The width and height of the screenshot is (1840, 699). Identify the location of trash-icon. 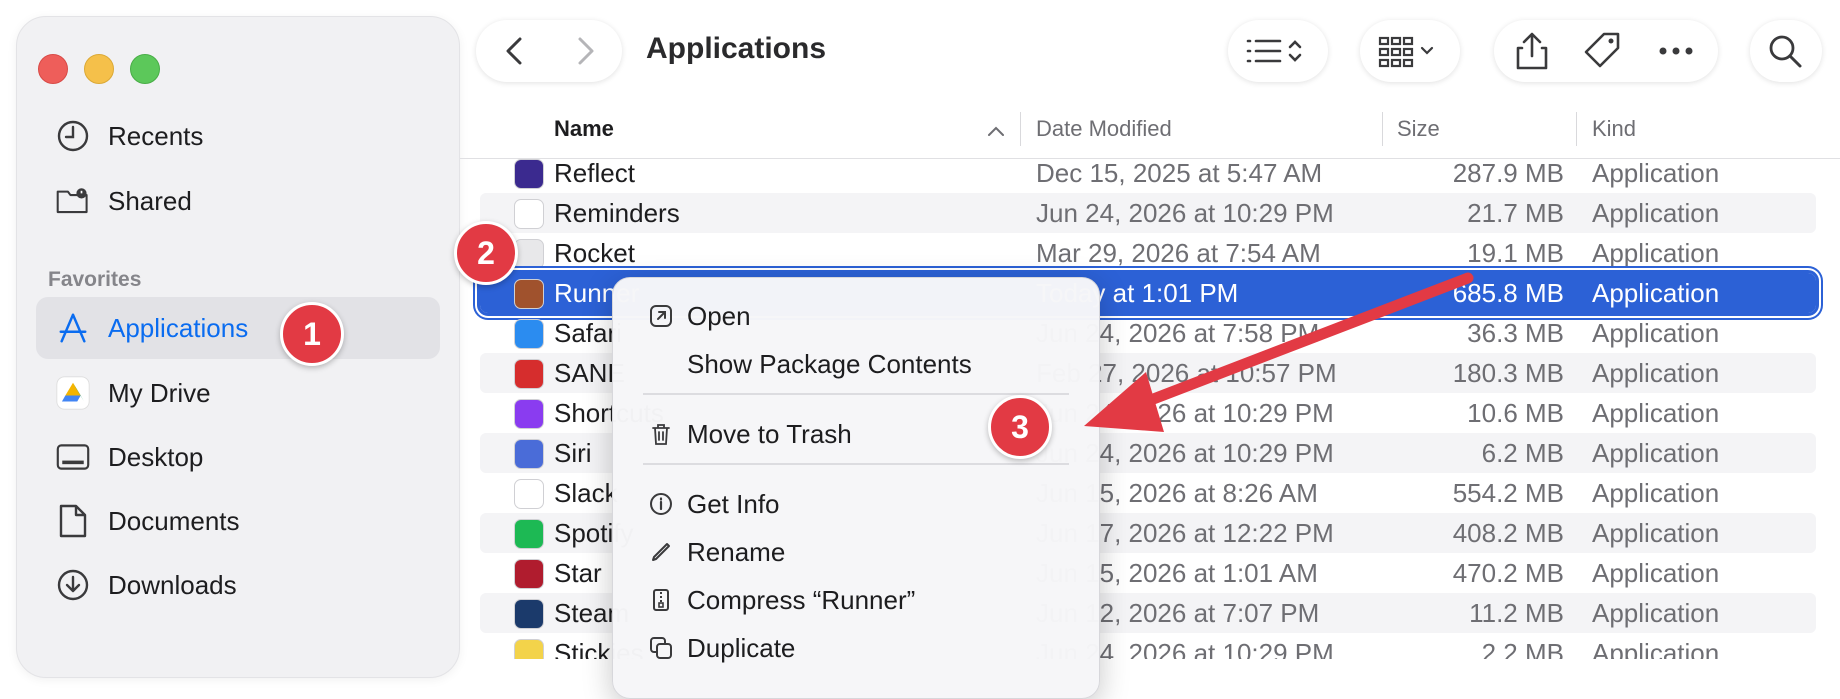
(661, 434).